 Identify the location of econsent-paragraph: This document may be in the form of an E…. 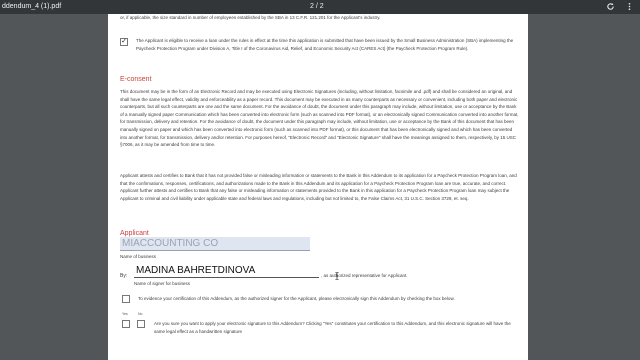
(319, 118).